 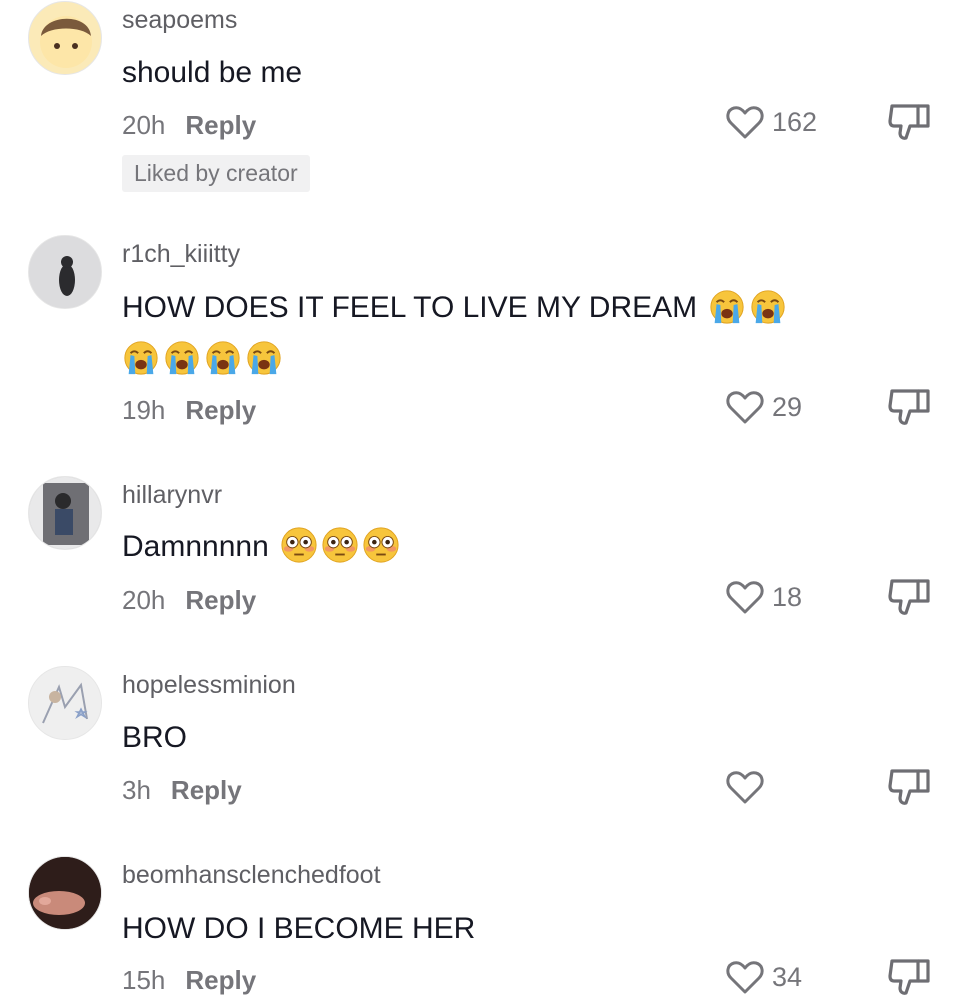 What do you see at coordinates (787, 596) in the screenshot?
I see `like-count: 18` at bounding box center [787, 596].